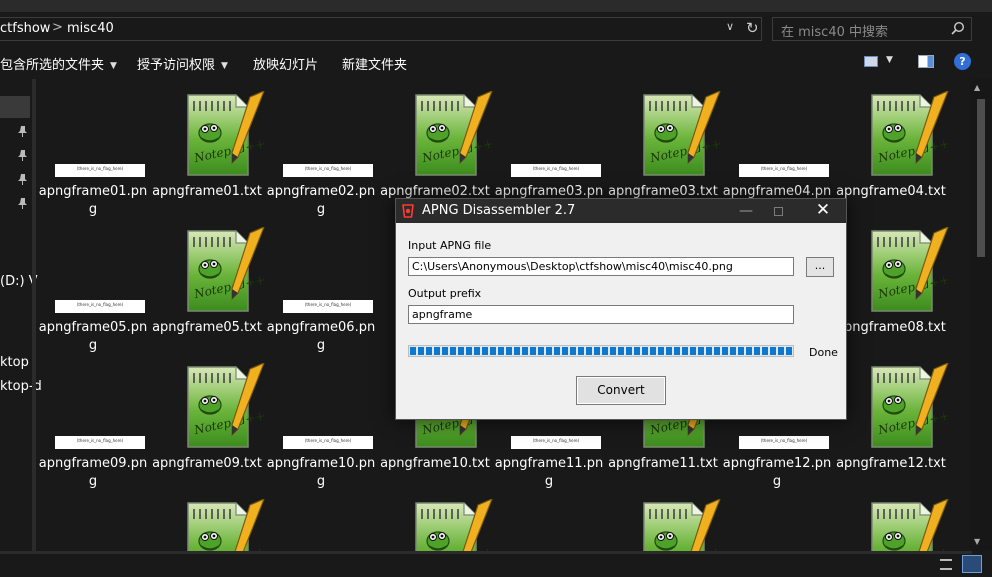 Image resolution: width=992 pixels, height=577 pixels. What do you see at coordinates (601, 314) in the screenshot?
I see `output-prefix-field: apngframe` at bounding box center [601, 314].